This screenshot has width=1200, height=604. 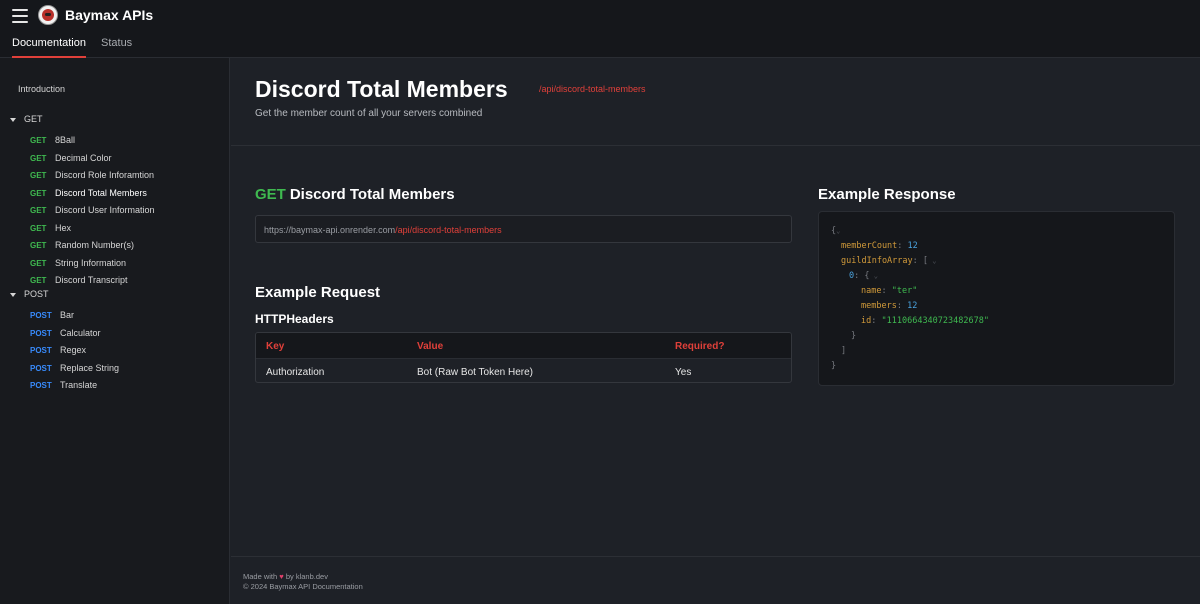 I want to click on sidebar-item-label: Regex, so click(x=73, y=350).